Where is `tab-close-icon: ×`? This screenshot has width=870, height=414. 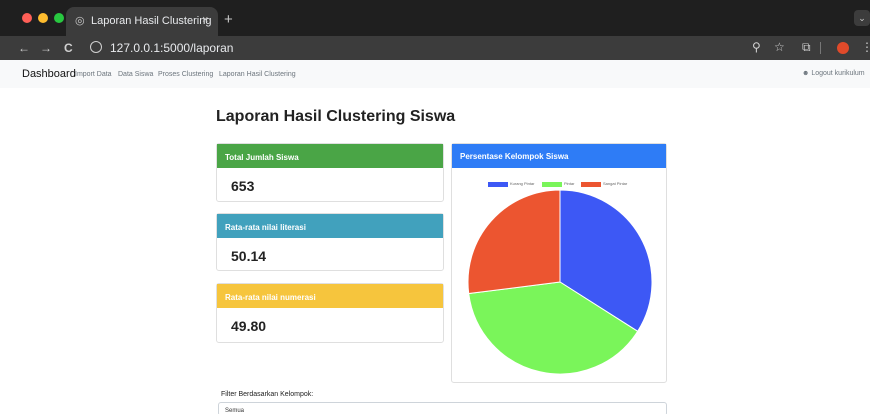
tab-close-icon: × is located at coordinates (205, 20).